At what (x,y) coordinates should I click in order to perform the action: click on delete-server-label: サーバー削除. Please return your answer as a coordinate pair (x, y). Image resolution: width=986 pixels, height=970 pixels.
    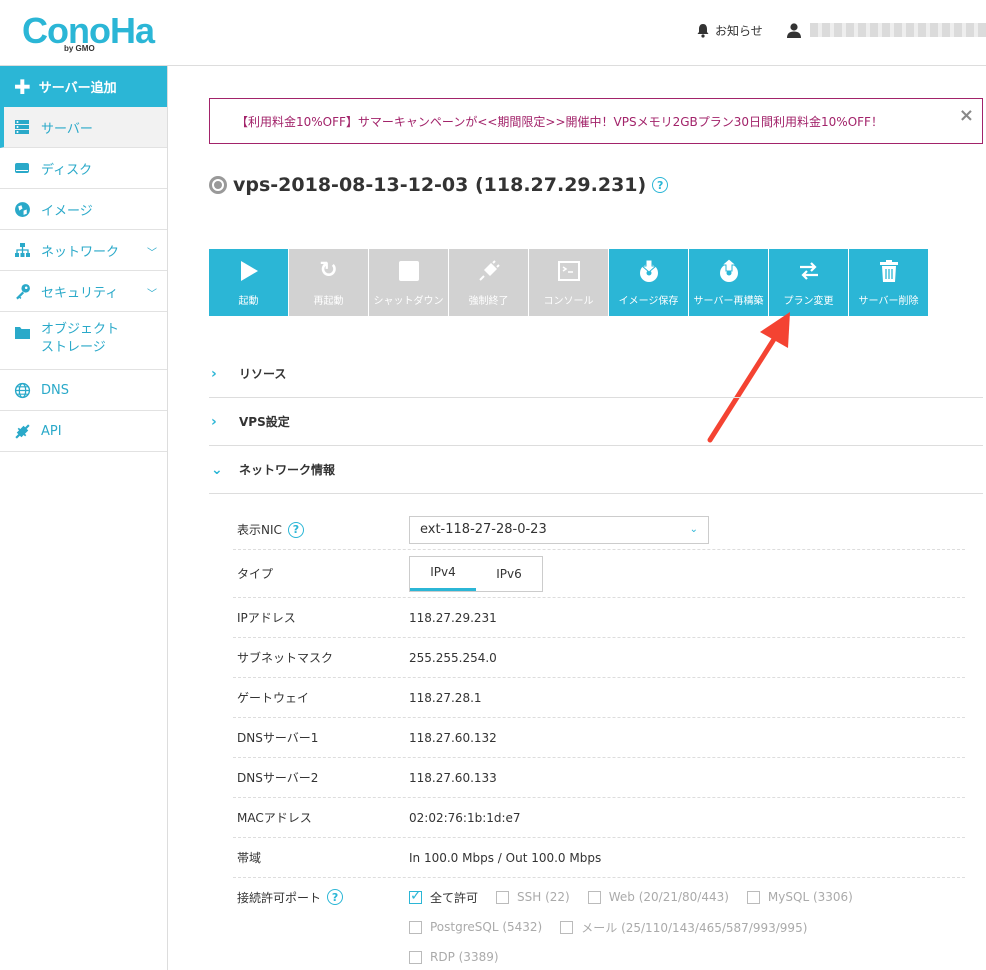
    Looking at the image, I should click on (888, 301).